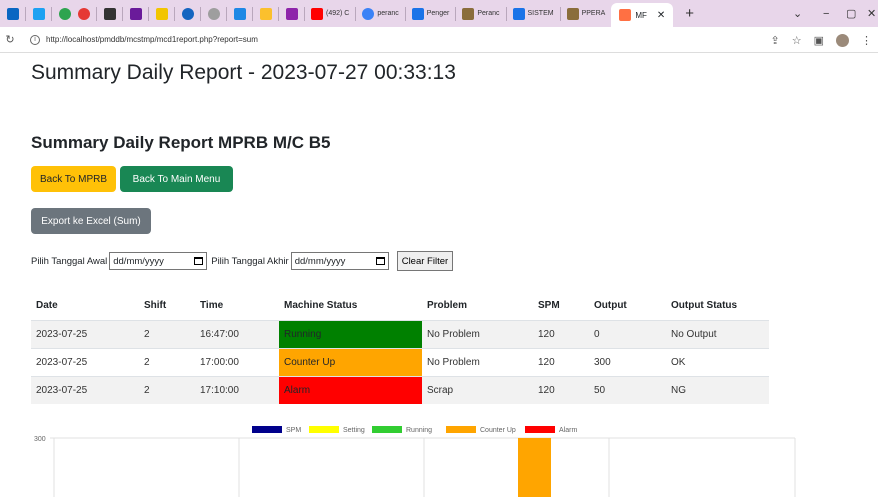  I want to click on spm-cell: 120, so click(561, 389).